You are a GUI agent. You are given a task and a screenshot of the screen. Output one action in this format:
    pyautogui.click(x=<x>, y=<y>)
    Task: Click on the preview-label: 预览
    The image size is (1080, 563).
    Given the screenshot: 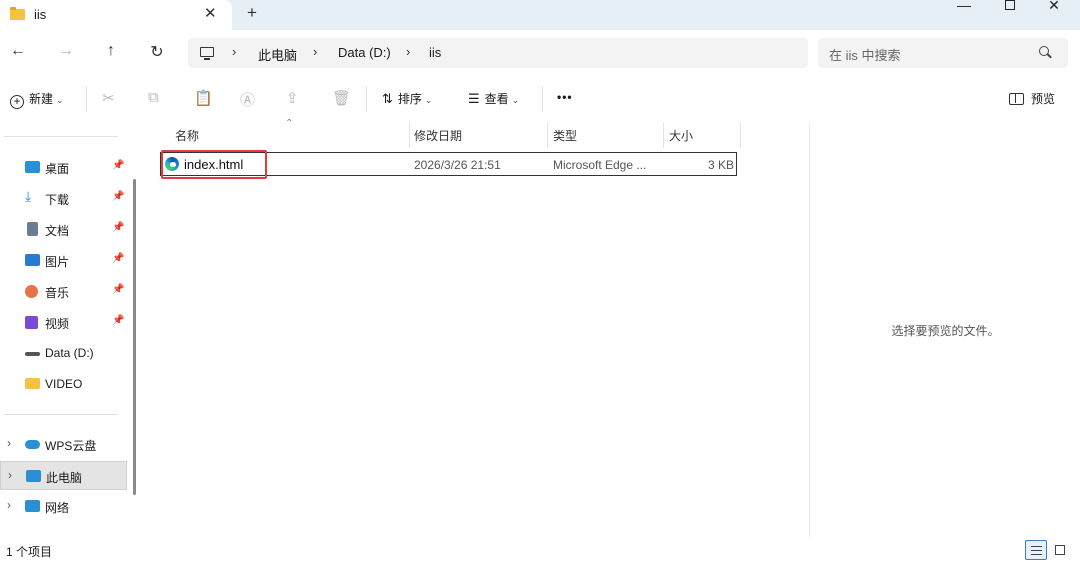 What is the action you would take?
    pyautogui.click(x=1043, y=99)
    